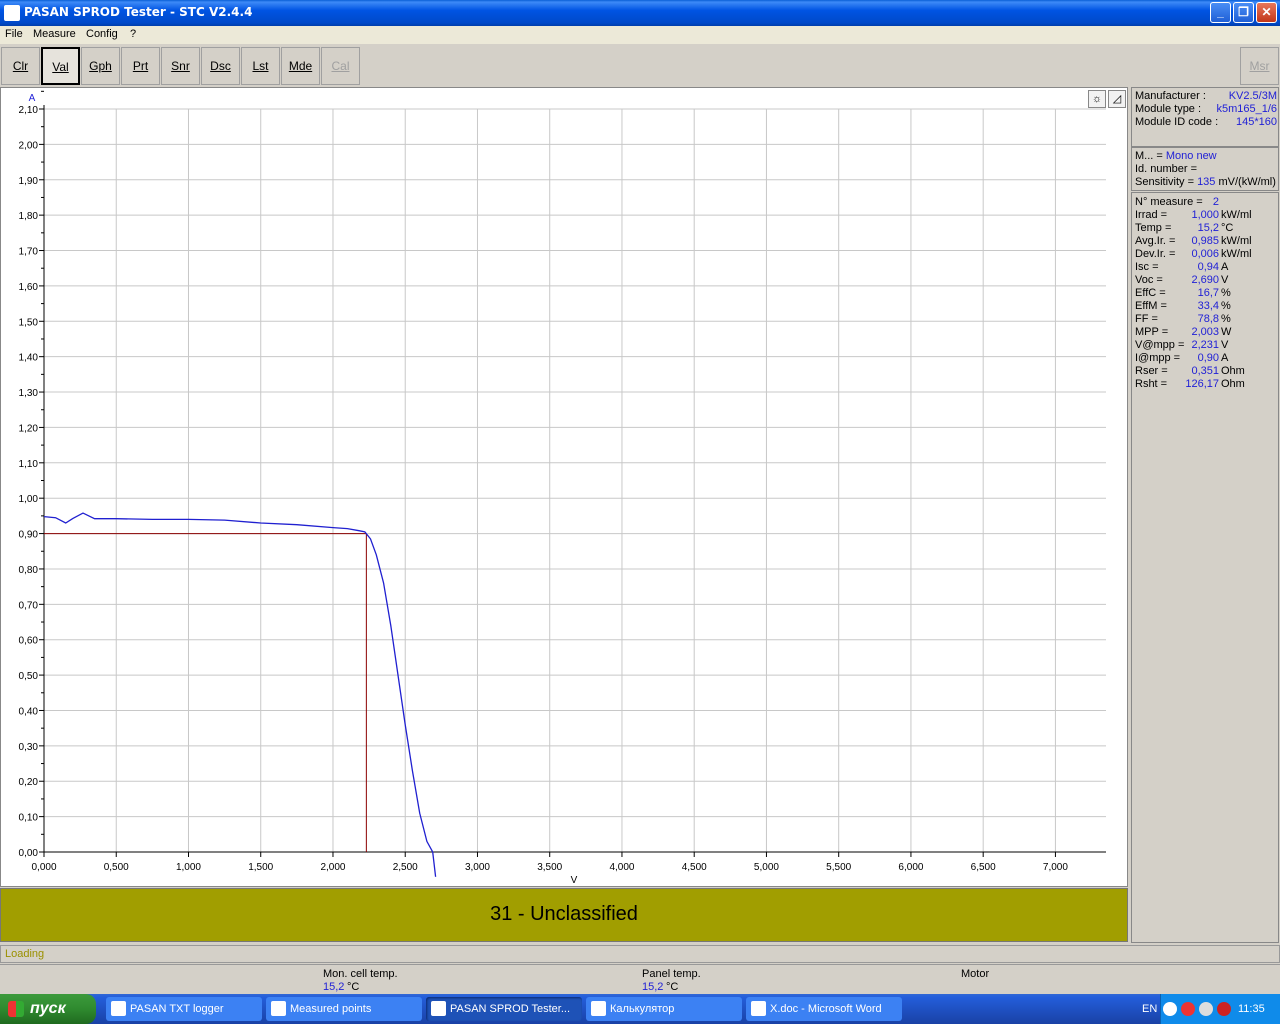 The image size is (1280, 1024). What do you see at coordinates (29, 605) in the screenshot?
I see `y-tick-label: 0,70` at bounding box center [29, 605].